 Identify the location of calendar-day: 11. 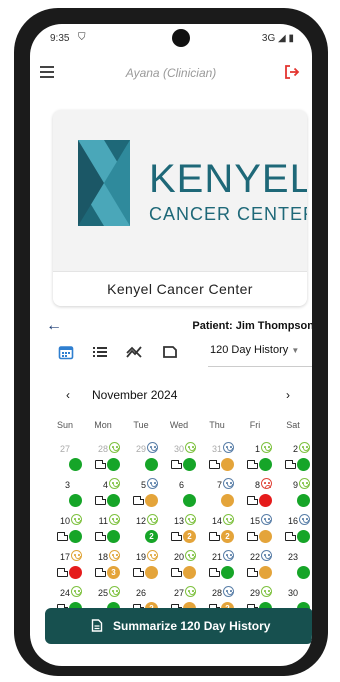
(101, 532).